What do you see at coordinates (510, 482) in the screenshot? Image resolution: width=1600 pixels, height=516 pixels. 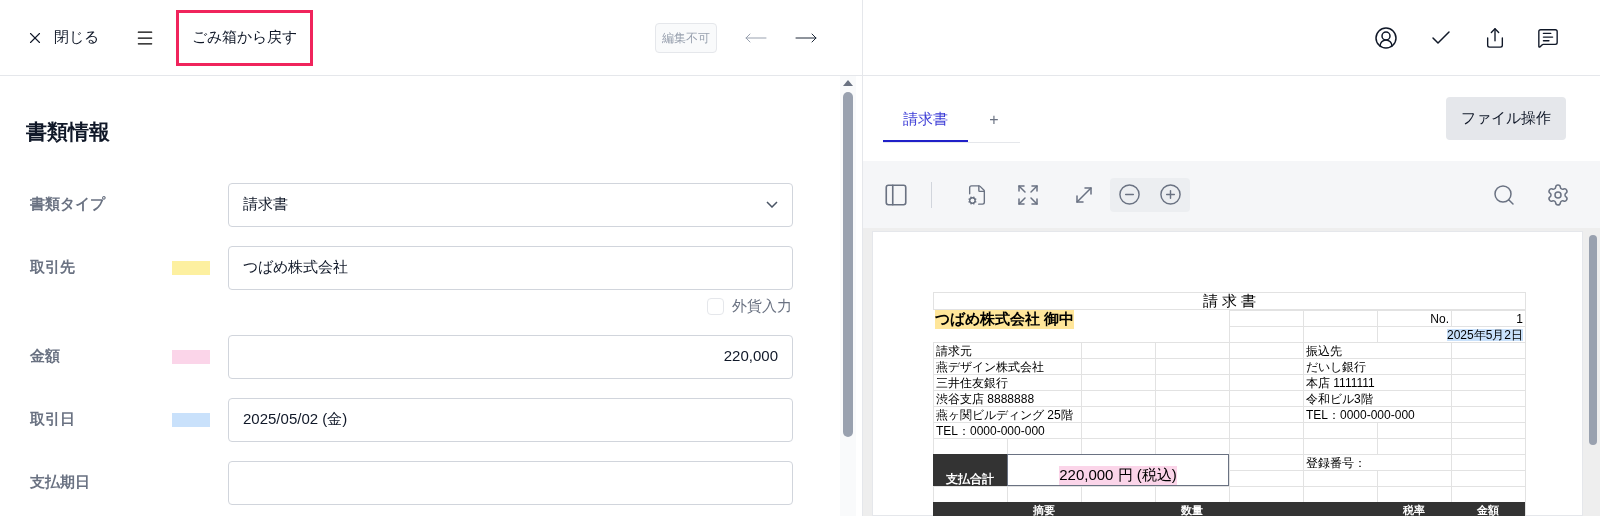 I see `input-field` at bounding box center [510, 482].